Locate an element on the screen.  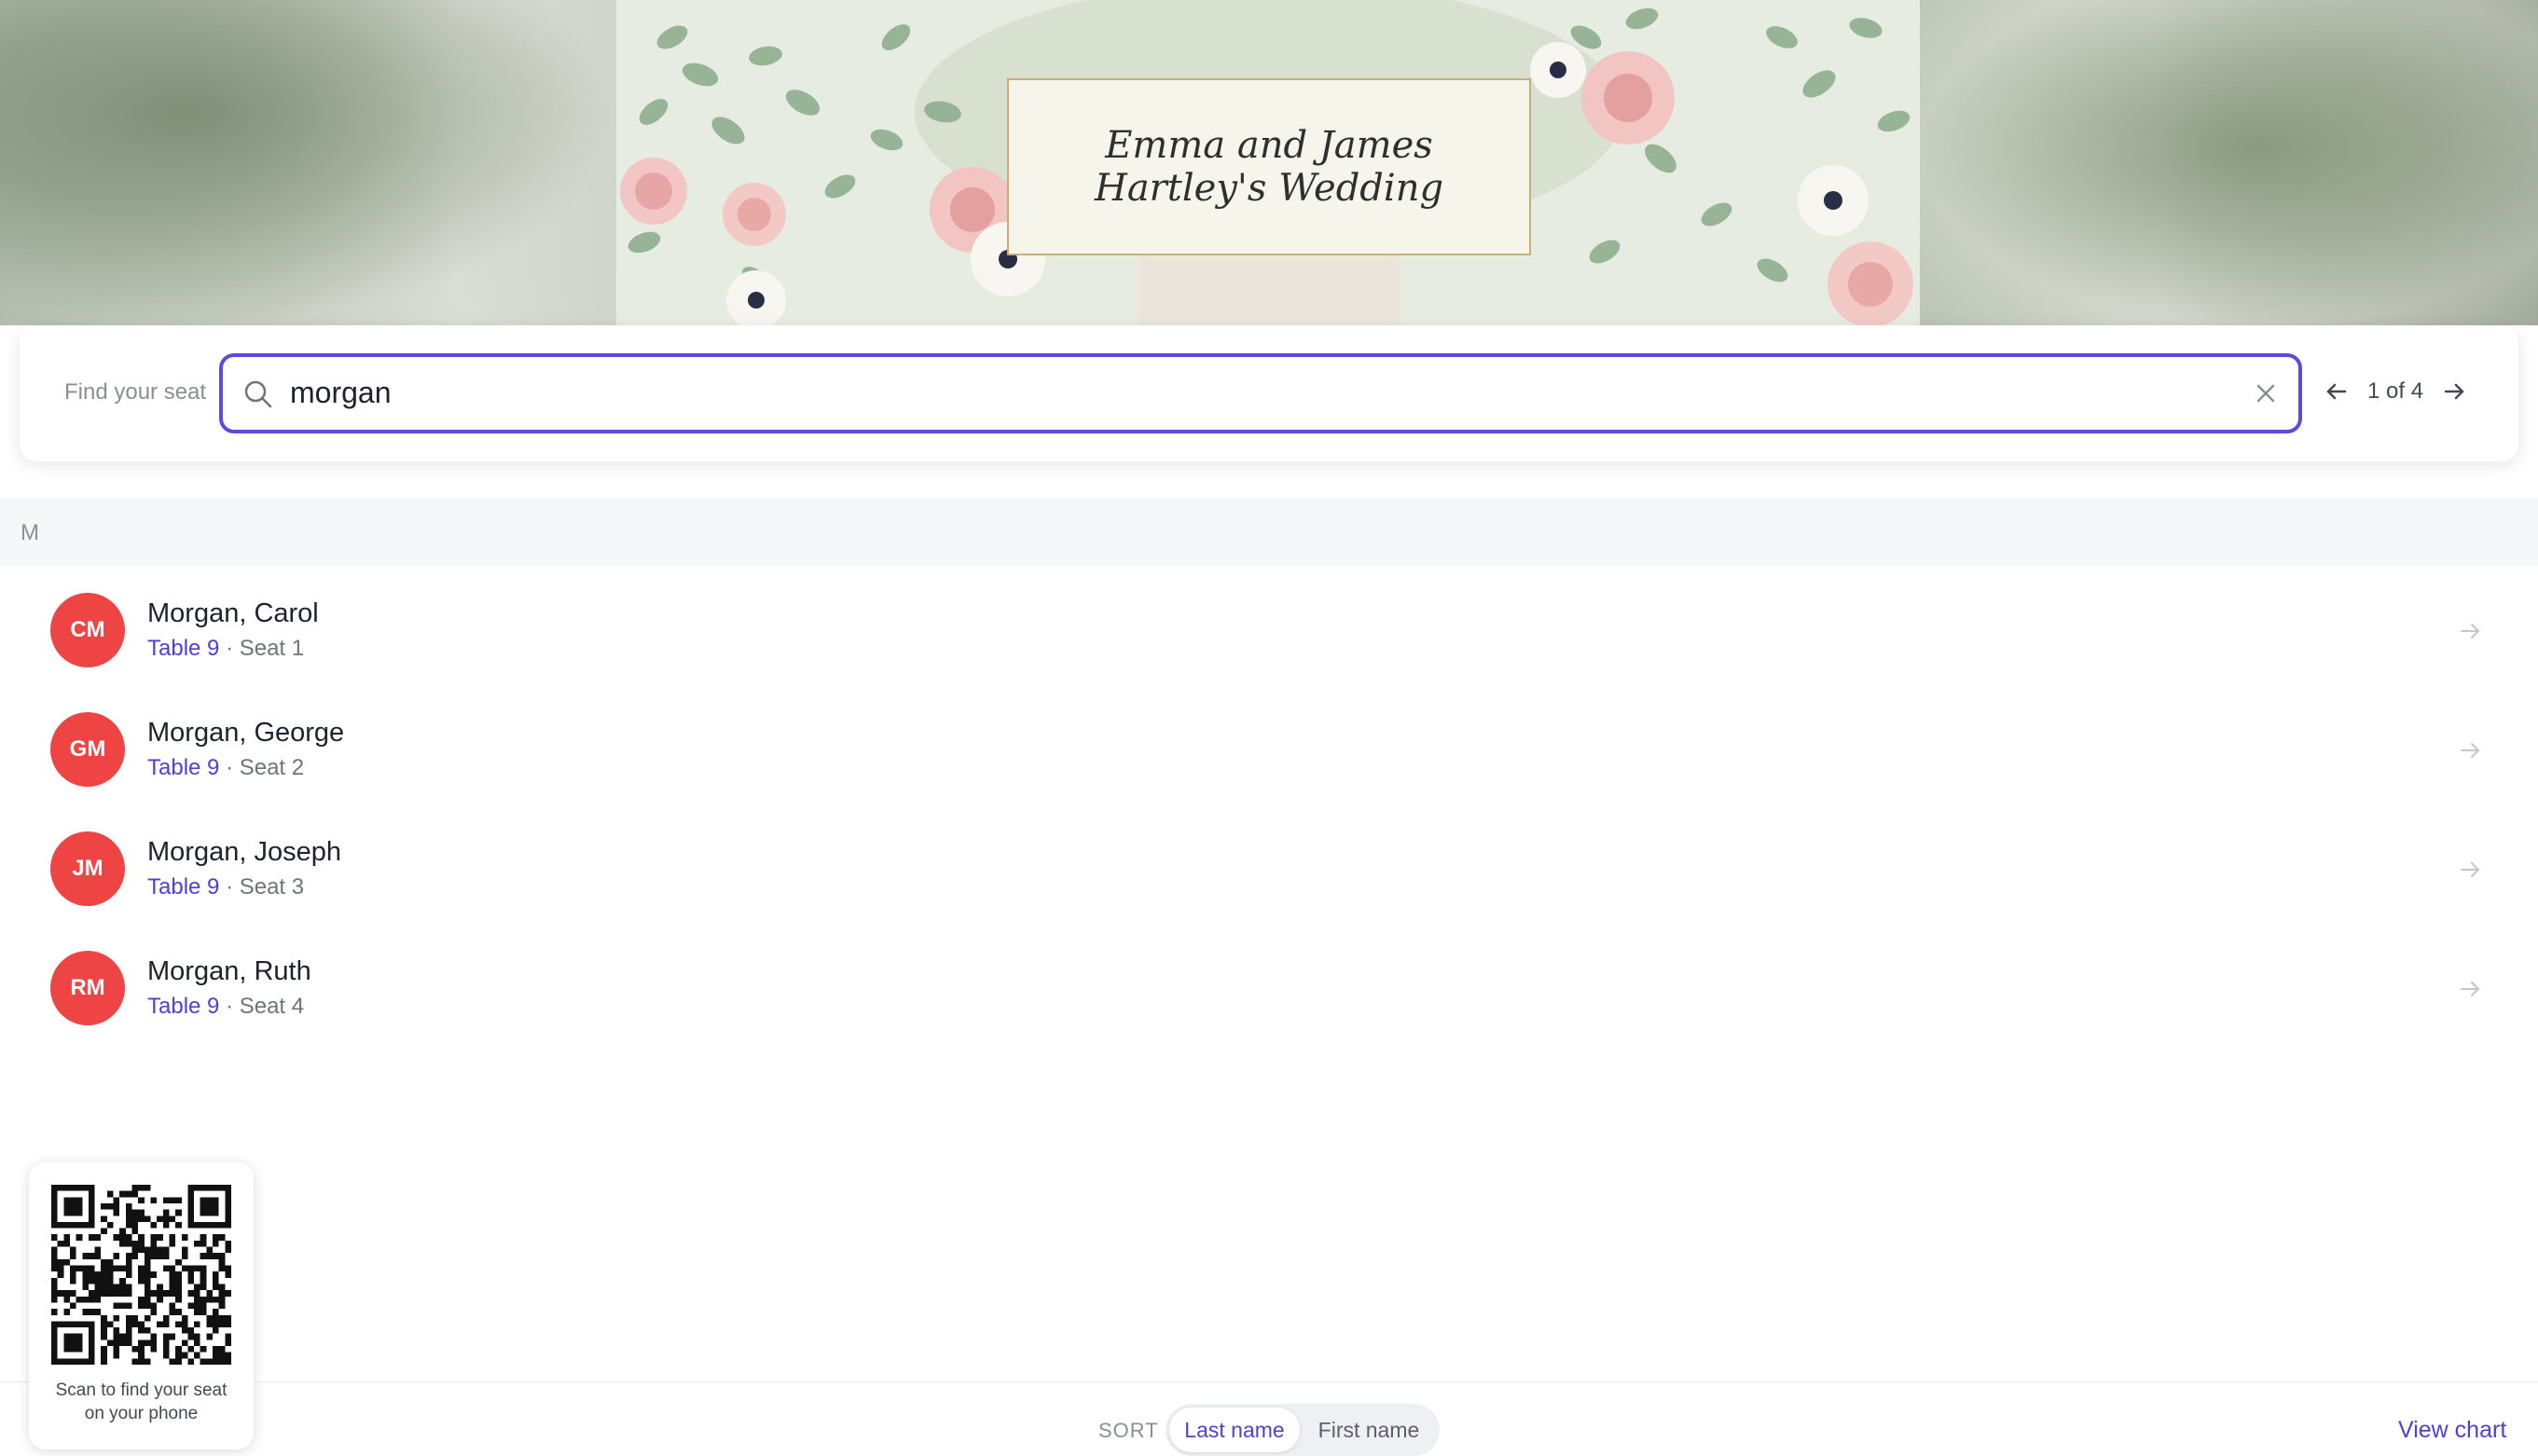
hero-blur-left is located at coordinates (308, 162).